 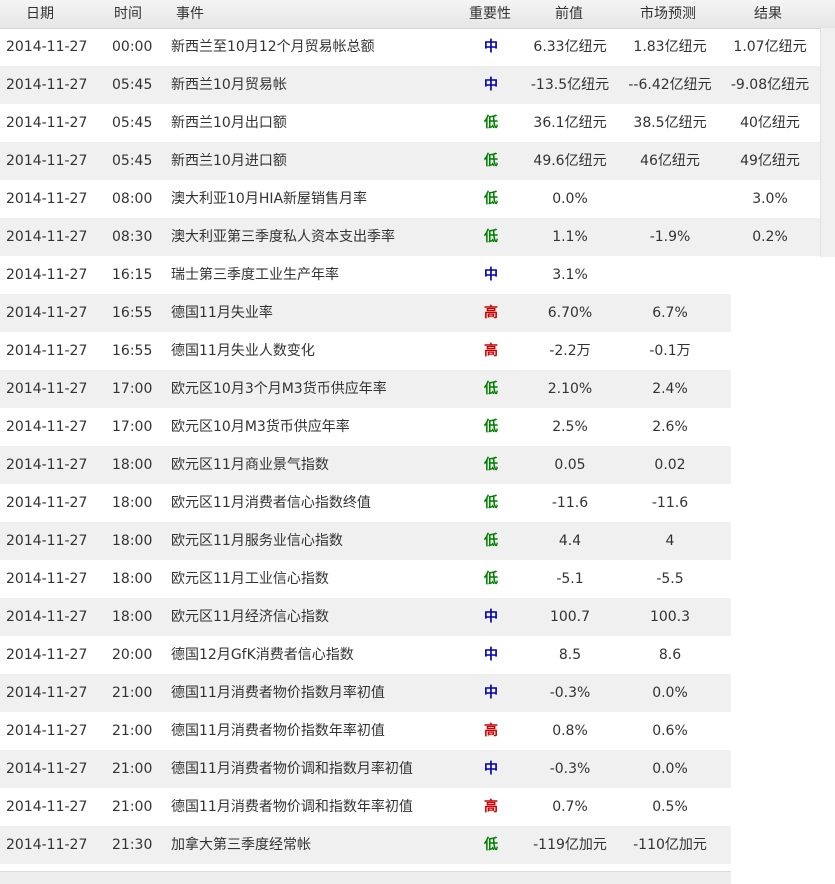 What do you see at coordinates (278, 693) in the screenshot?
I see `event-cell: 德国11月消费者物价指数月率初值` at bounding box center [278, 693].